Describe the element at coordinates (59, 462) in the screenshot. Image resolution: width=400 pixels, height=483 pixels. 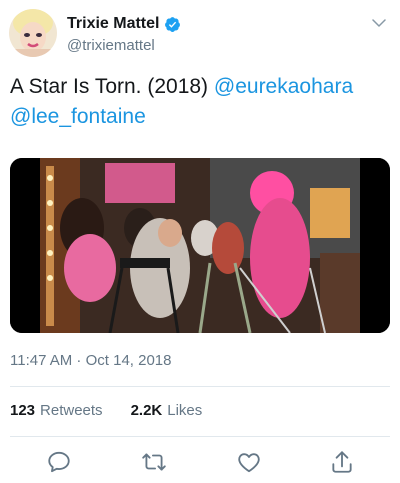
I see `comment-icon` at that location.